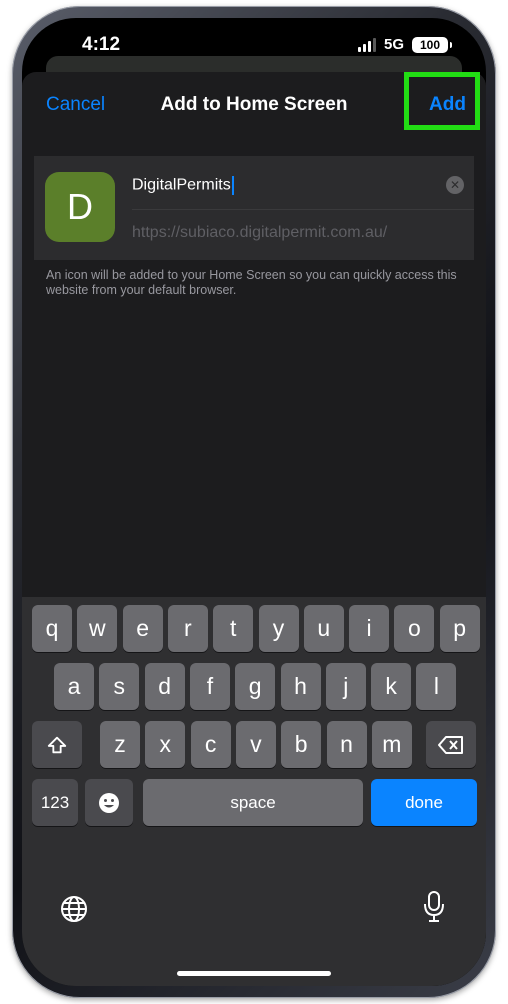 Image resolution: width=508 pixels, height=1004 pixels. Describe the element at coordinates (97, 628) in the screenshot. I see `key-w: w` at that location.